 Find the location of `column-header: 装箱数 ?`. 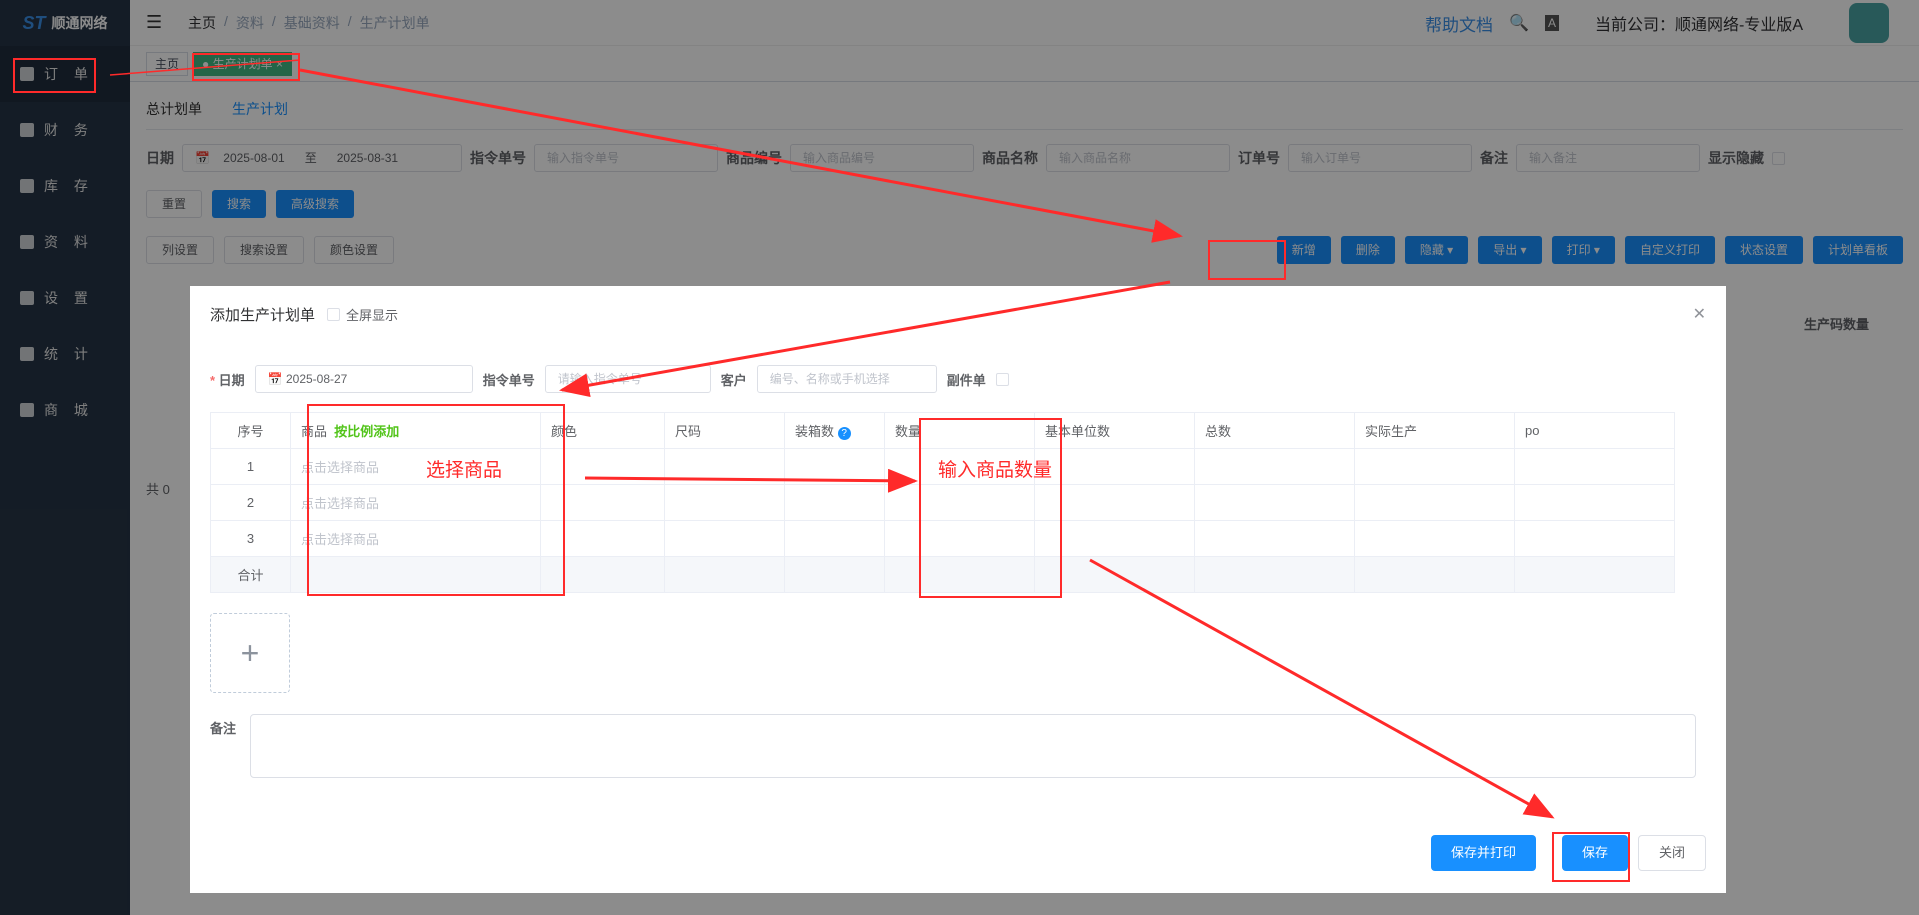

column-header: 装箱数 ? is located at coordinates (834, 430).